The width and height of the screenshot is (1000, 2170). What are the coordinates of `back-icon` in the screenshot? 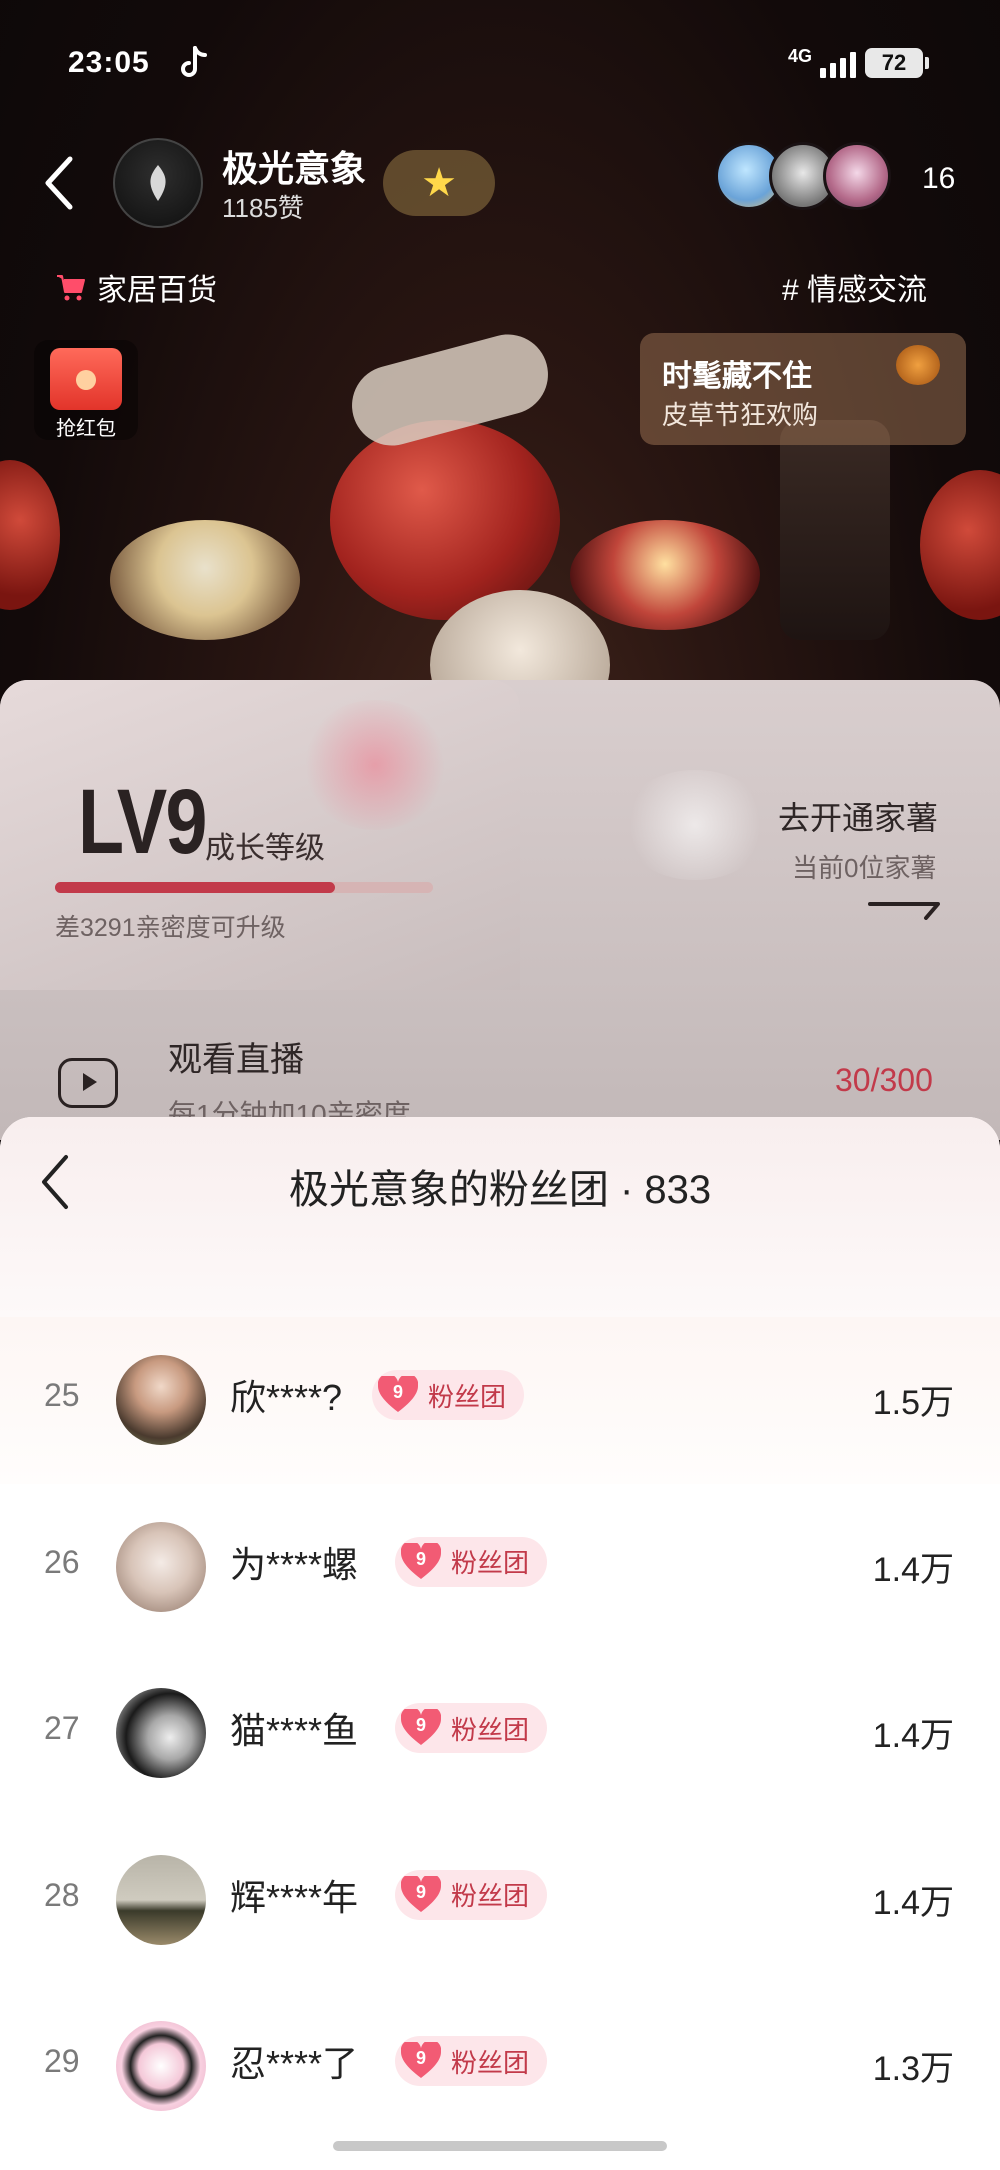 It's located at (58, 183).